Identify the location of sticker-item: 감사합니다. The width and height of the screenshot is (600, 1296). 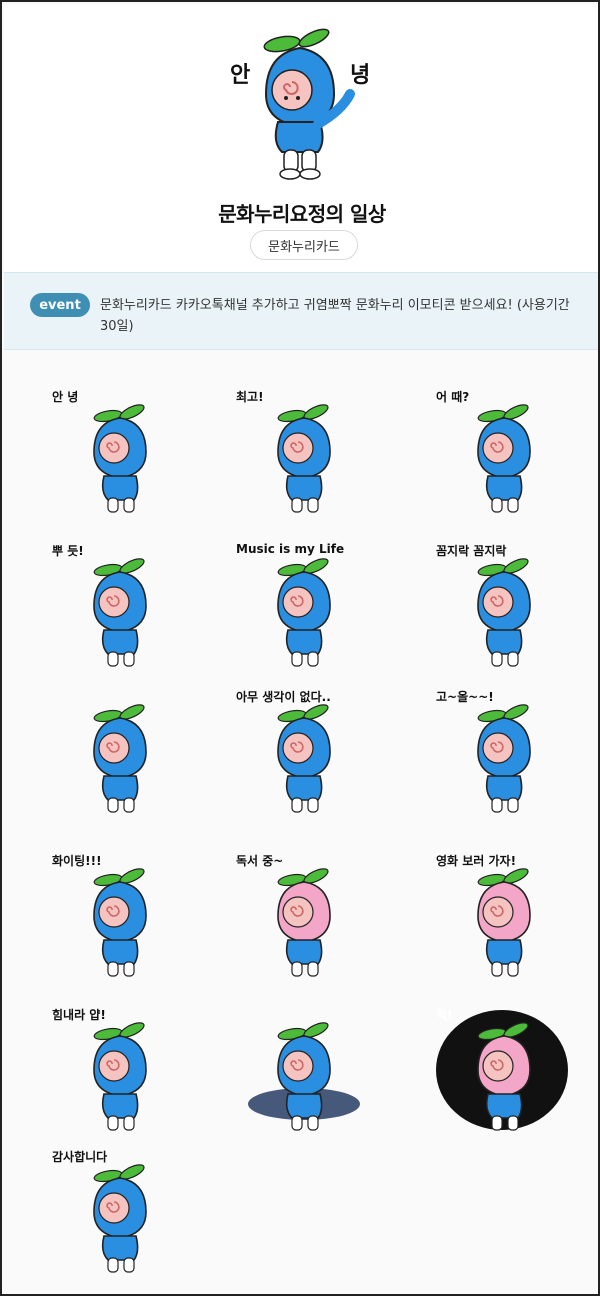
(118, 1211).